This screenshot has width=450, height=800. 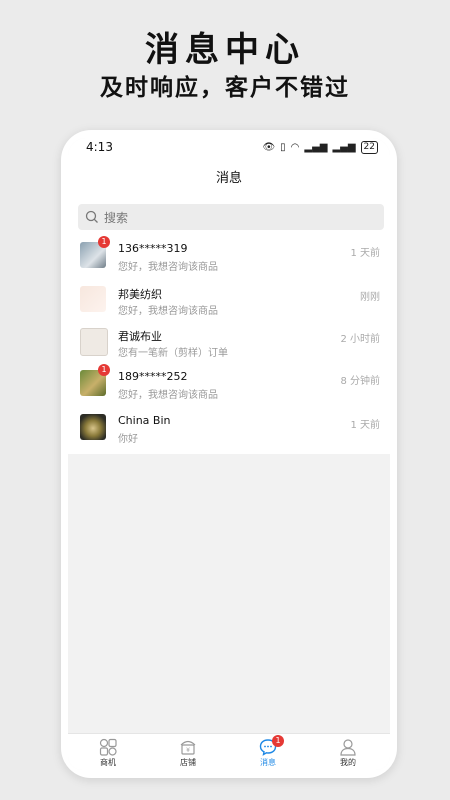 I want to click on tab-business: 商机, so click(x=108, y=752).